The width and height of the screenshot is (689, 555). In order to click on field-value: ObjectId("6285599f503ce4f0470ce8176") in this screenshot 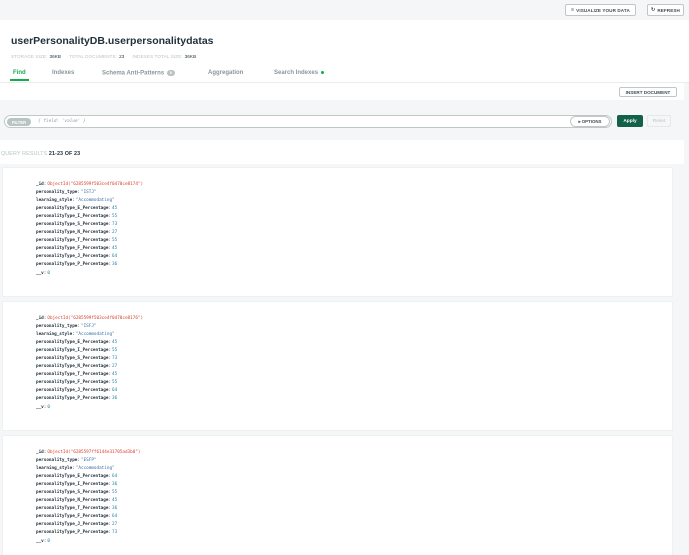, I will do `click(95, 318)`.